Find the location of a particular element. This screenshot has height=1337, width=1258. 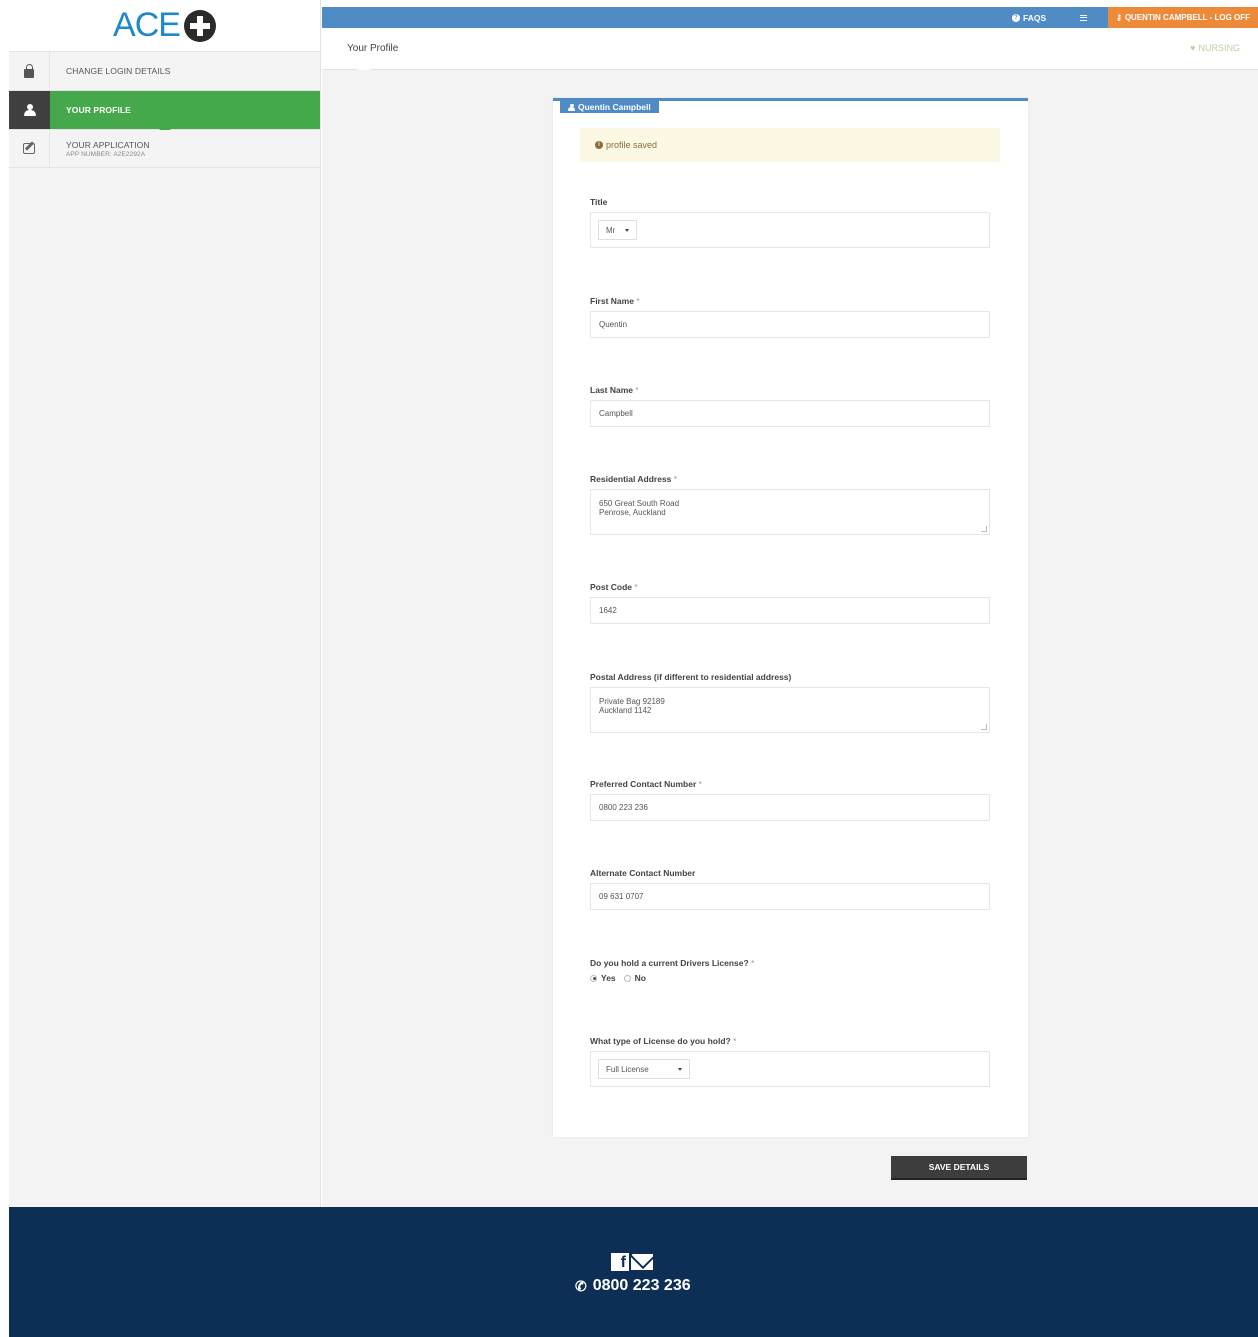

mail-icon is located at coordinates (642, 1262).